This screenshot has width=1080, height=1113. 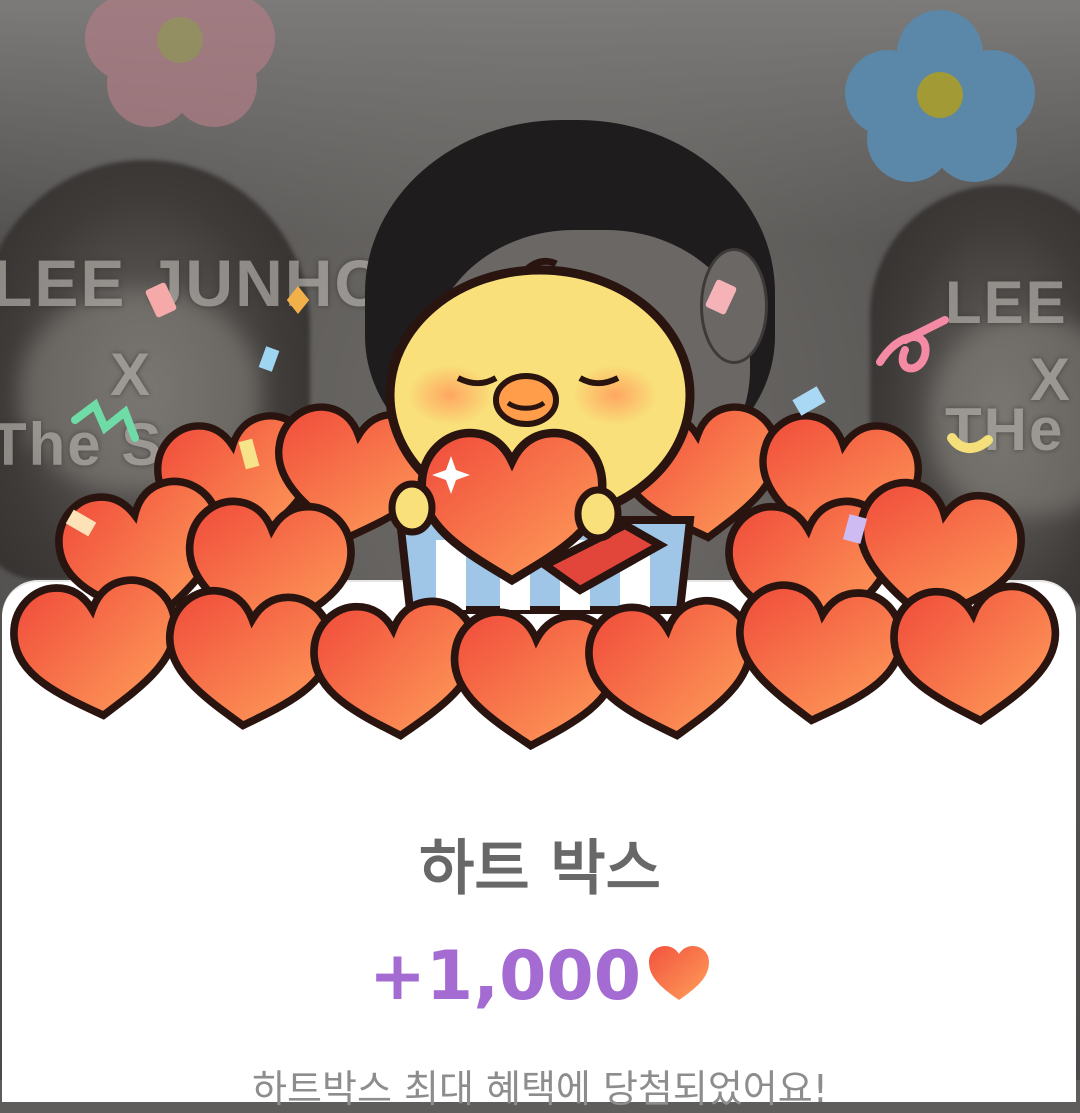 I want to click on chick-right-hand, so click(x=598, y=514).